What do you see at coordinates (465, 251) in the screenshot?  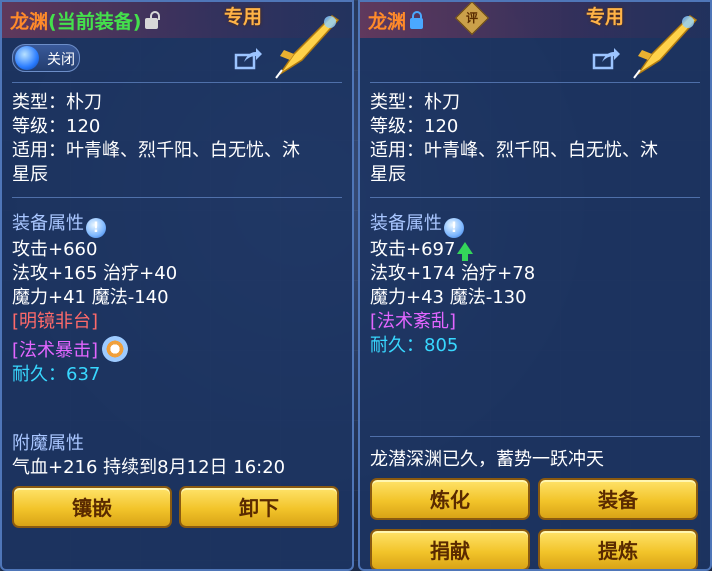 I see `green-up-arrow-icon` at bounding box center [465, 251].